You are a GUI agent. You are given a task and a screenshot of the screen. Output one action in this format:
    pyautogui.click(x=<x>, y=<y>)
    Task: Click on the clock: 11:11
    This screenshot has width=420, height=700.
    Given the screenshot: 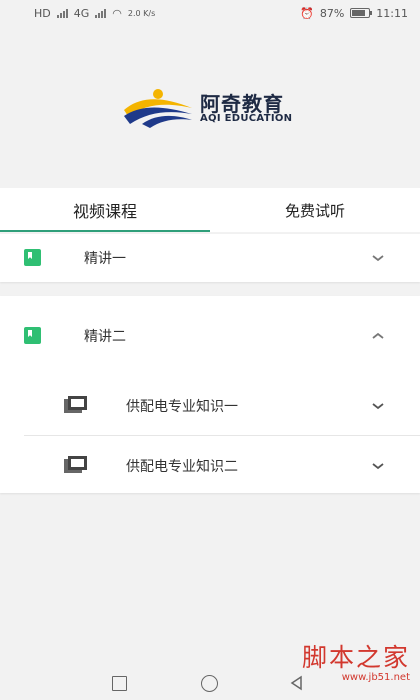 What is the action you would take?
    pyautogui.click(x=392, y=13)
    